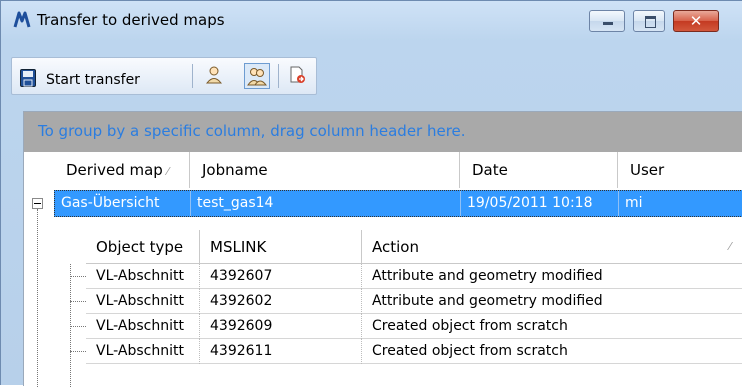 The width and height of the screenshot is (742, 387). I want to click on maximize-button, so click(649, 21).